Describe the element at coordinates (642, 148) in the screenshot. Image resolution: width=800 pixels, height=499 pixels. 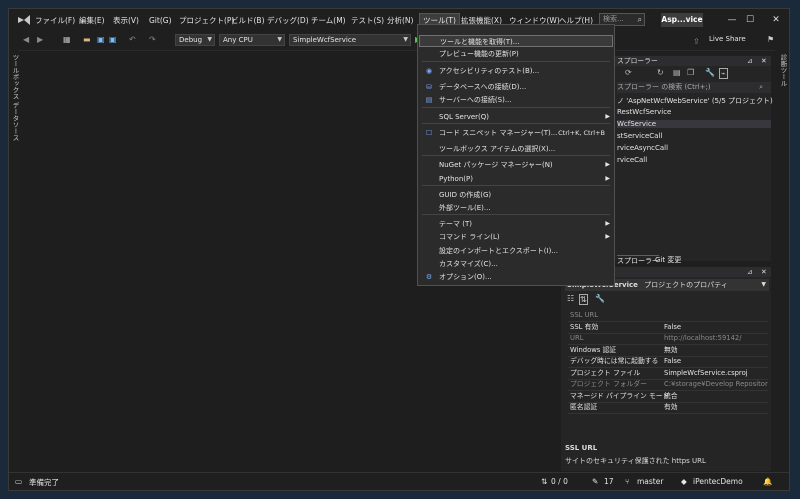
I see `solution-tree-item: rviceAsyncCall` at that location.